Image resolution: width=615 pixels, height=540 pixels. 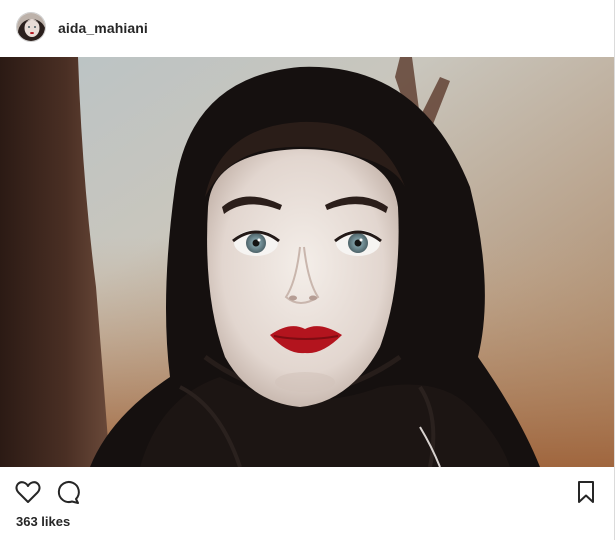 What do you see at coordinates (103, 28) in the screenshot?
I see `username-link: aida_mahiani` at bounding box center [103, 28].